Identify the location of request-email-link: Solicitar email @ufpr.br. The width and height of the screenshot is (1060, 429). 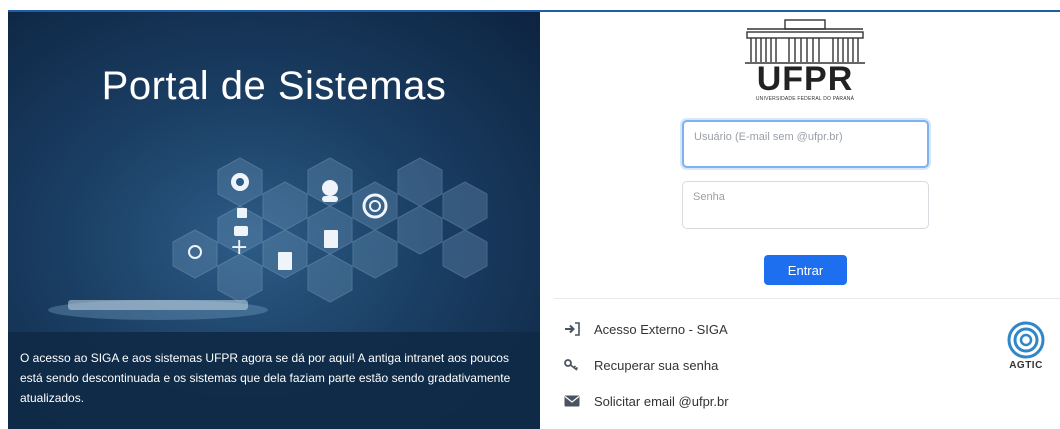
(645, 401).